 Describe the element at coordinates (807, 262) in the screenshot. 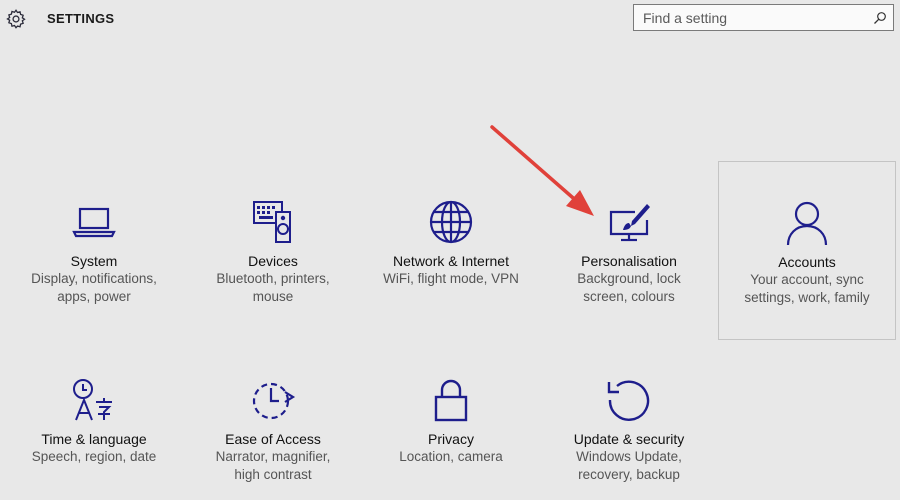

I see `tile-label: Accounts` at that location.